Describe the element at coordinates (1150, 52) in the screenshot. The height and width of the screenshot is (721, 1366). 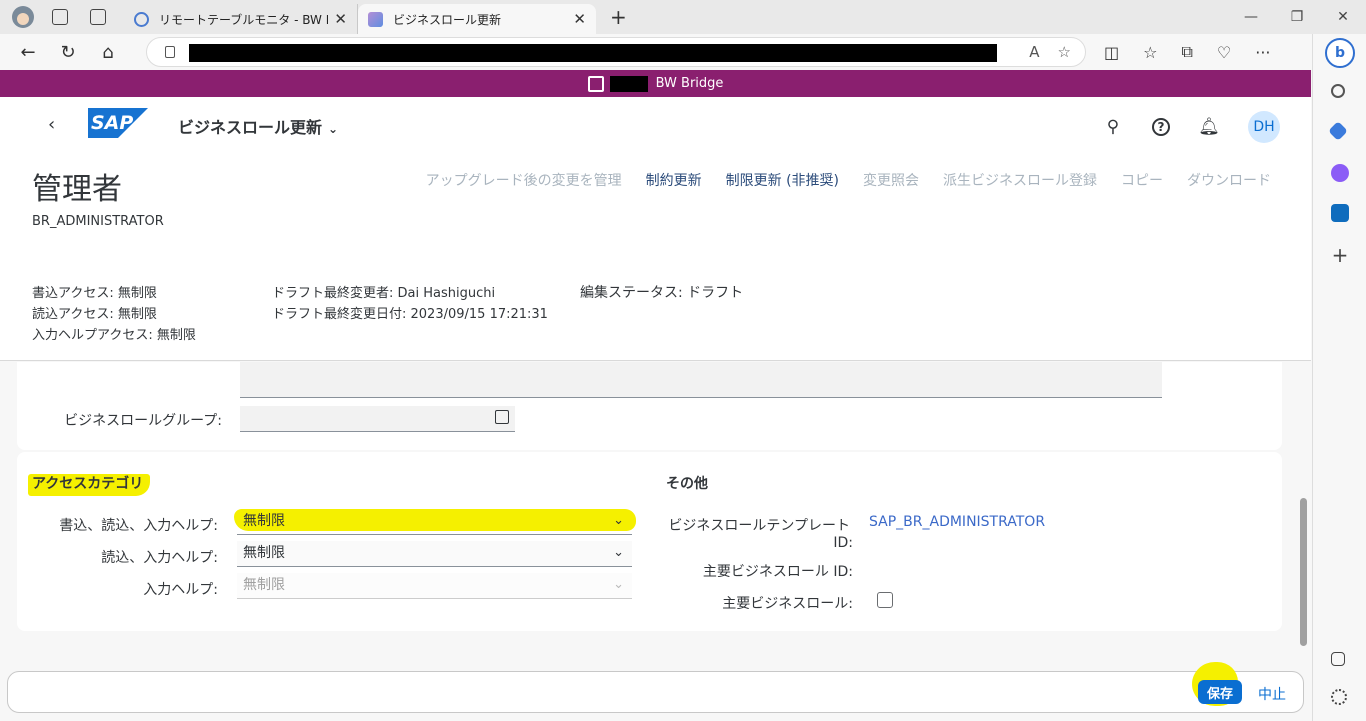
I see `favorites-icon: ☆` at that location.